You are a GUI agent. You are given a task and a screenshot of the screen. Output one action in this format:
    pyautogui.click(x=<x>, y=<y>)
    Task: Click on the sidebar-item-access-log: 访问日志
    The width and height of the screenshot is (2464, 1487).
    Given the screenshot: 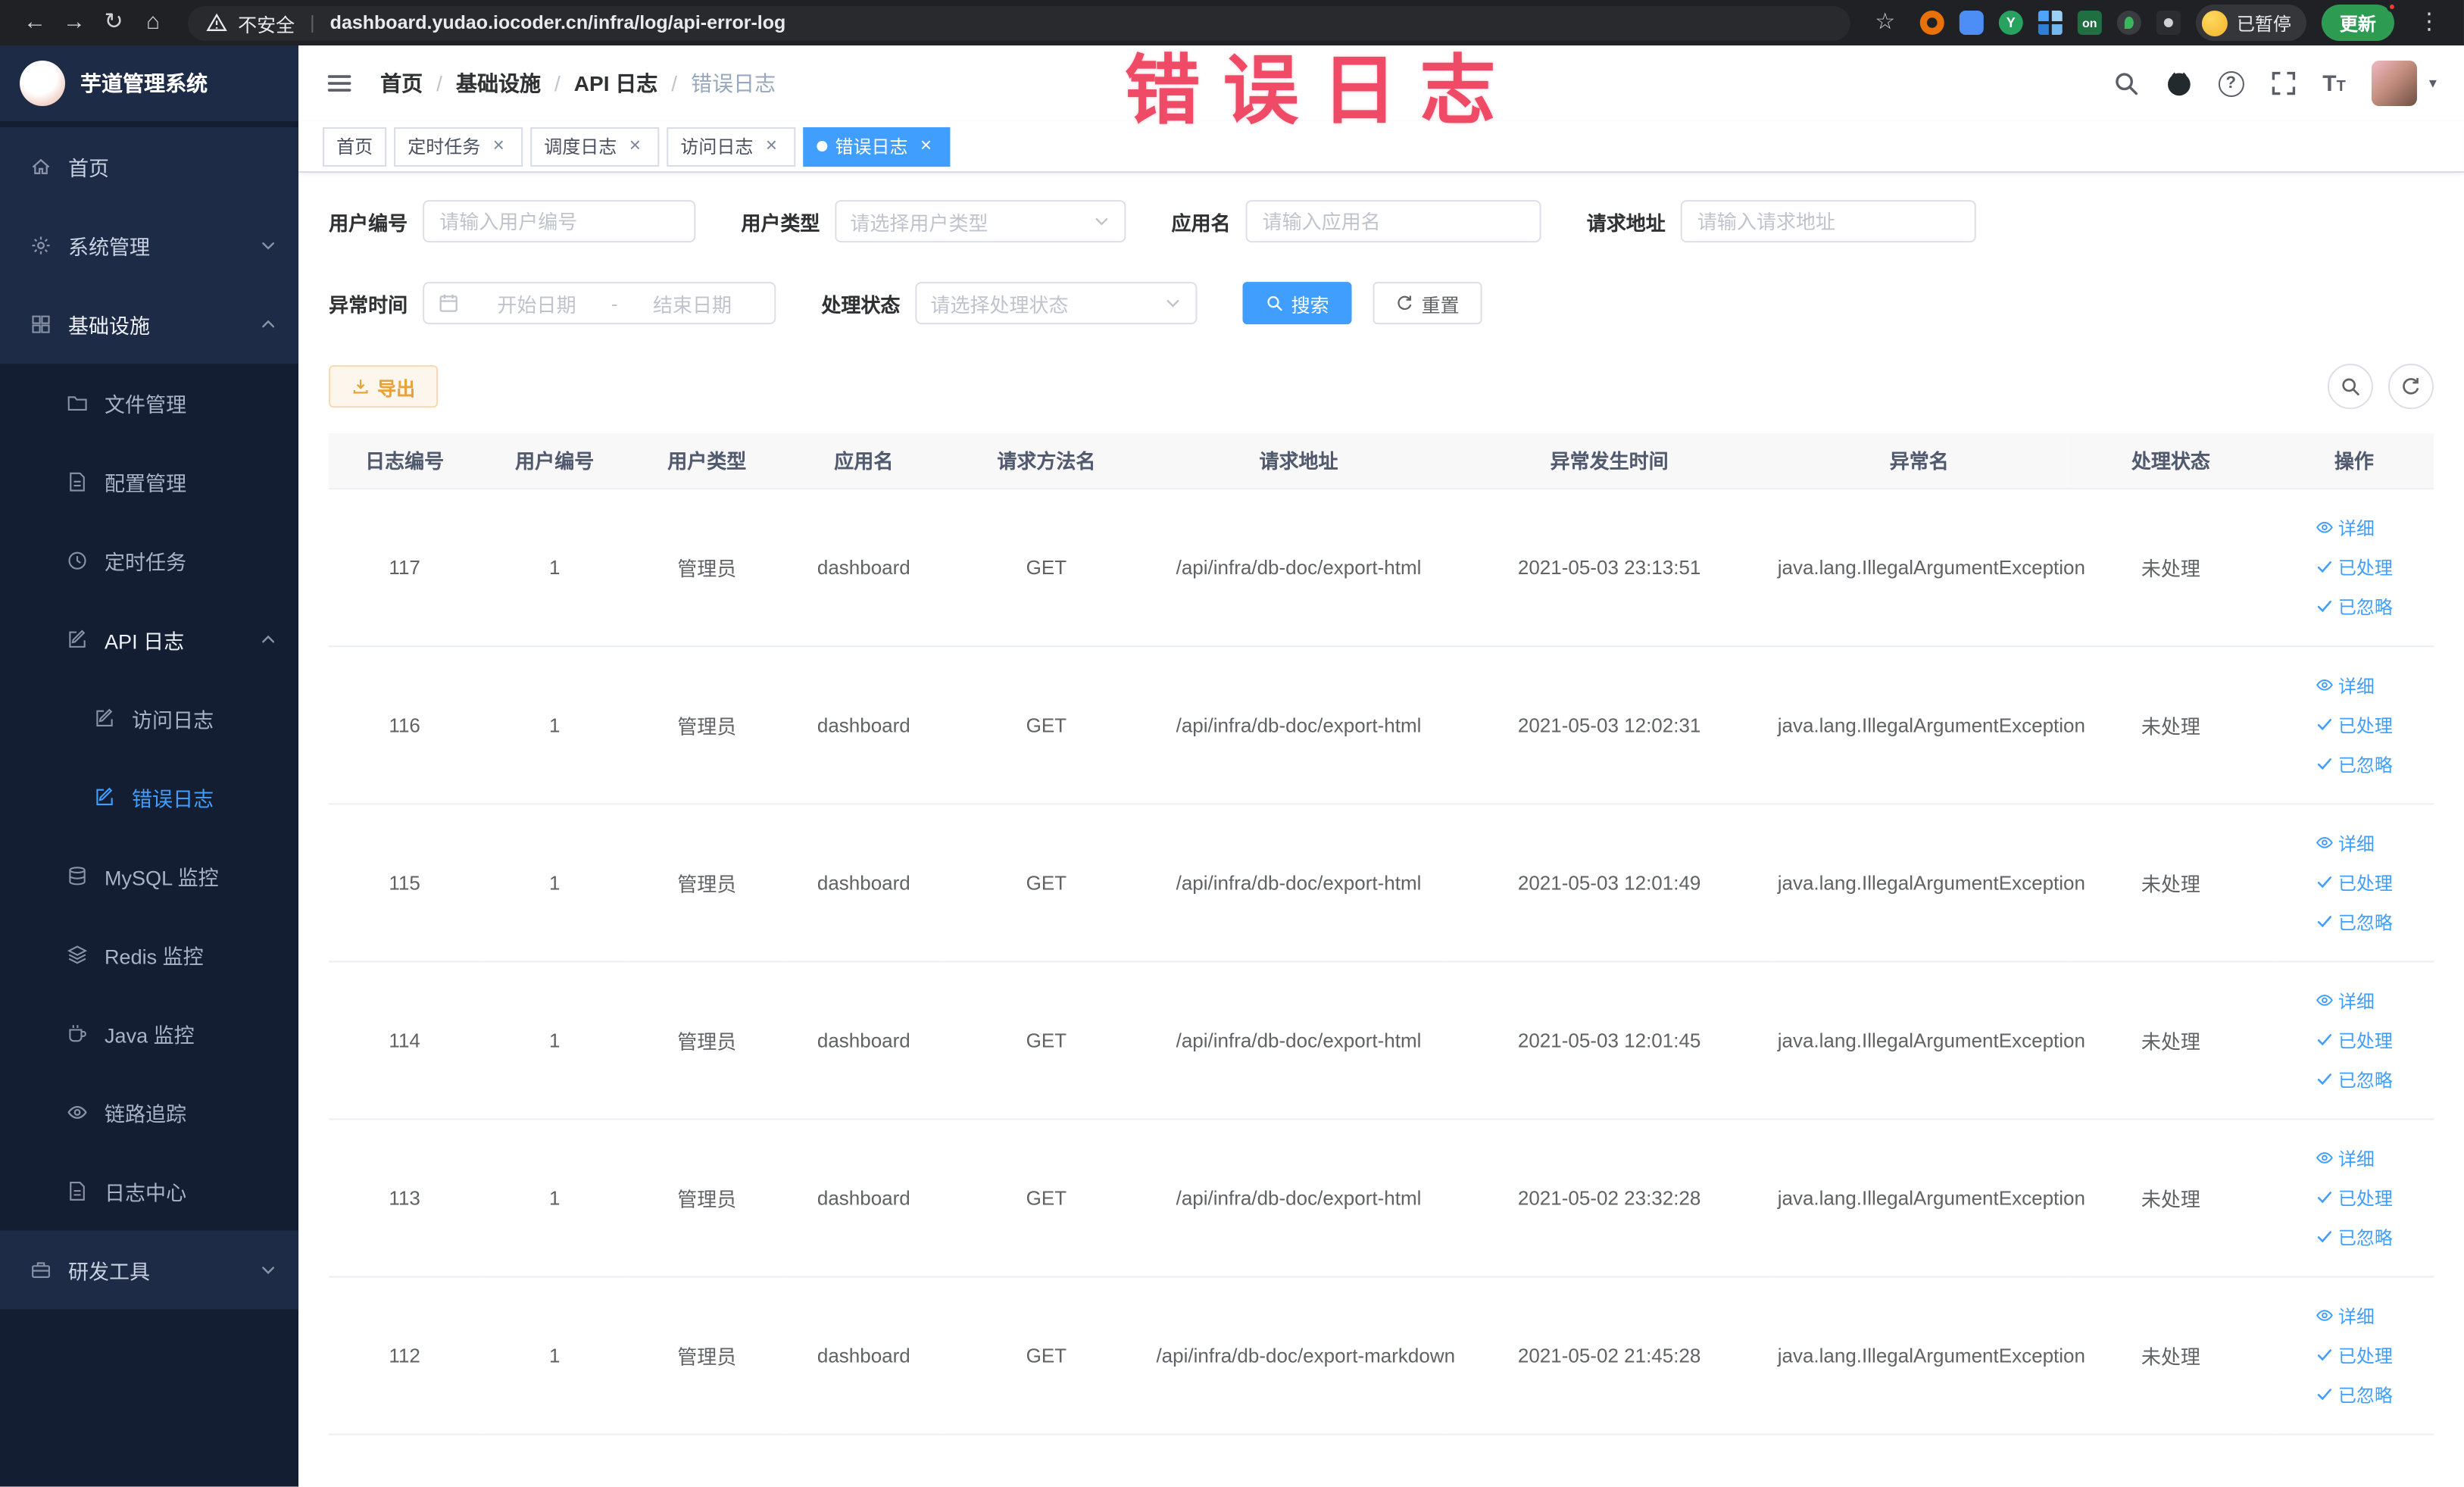 What is the action you would take?
    pyautogui.click(x=149, y=718)
    